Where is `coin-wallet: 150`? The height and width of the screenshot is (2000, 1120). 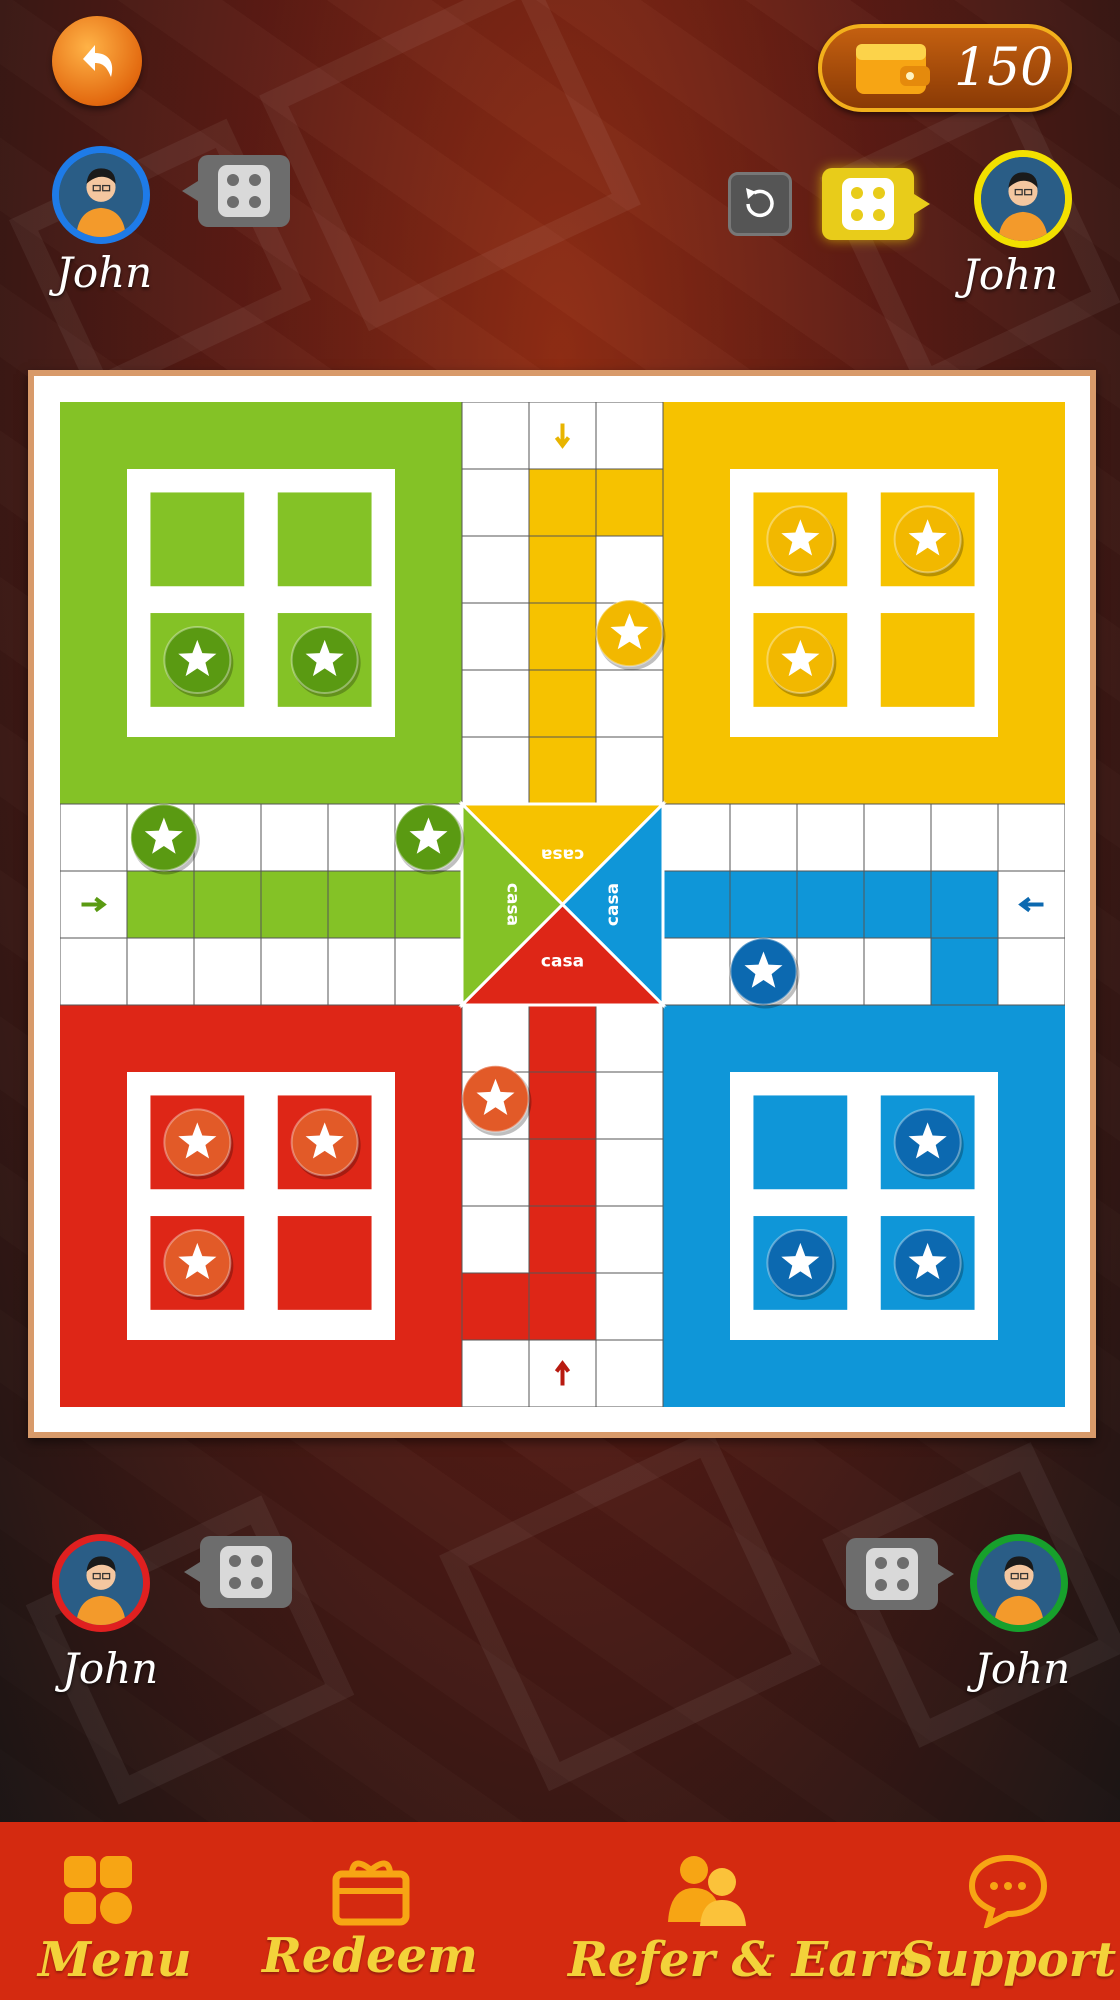 coin-wallet: 150 is located at coordinates (945, 68).